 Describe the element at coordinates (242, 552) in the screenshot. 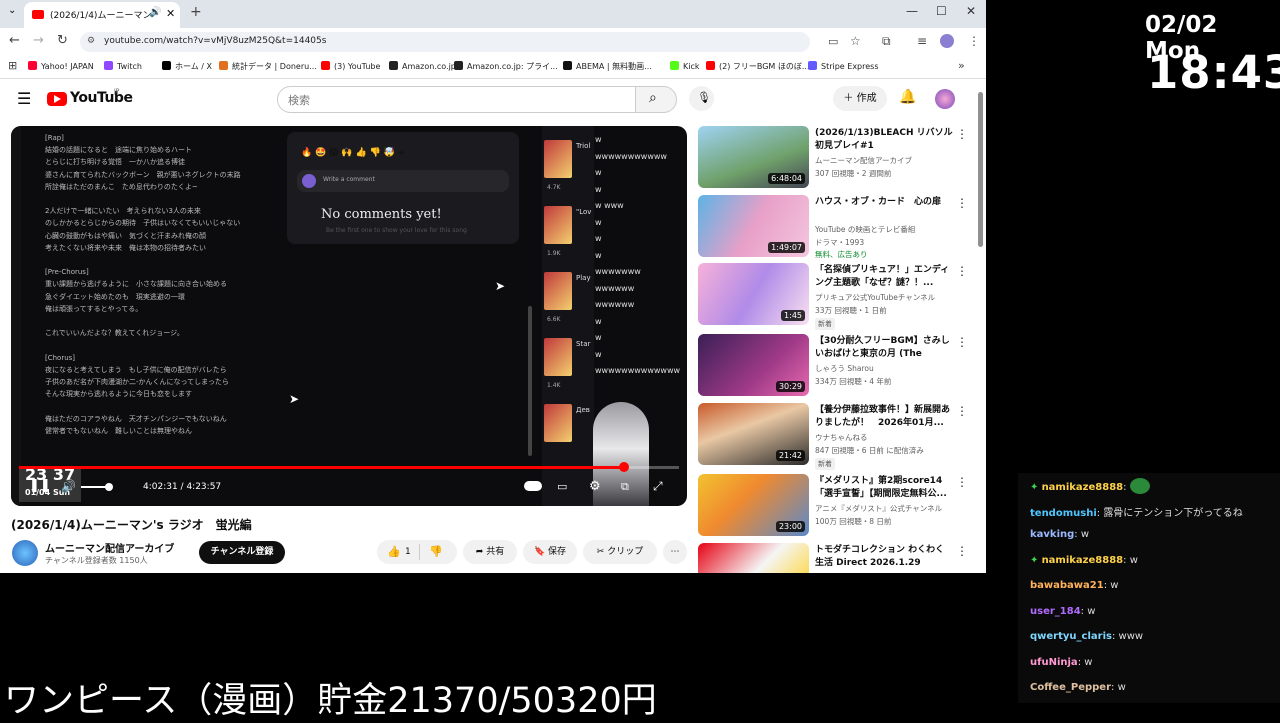

I see `subscribe-button: チャンネル登録` at that location.